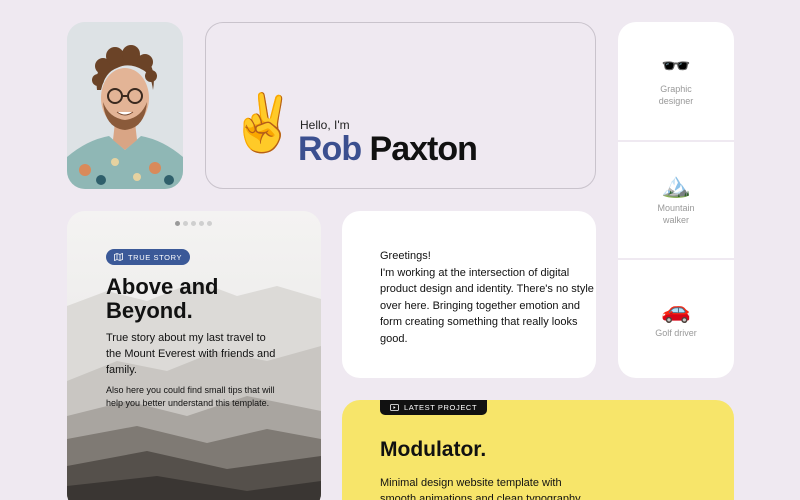 The image size is (800, 500). Describe the element at coordinates (676, 185) in the screenshot. I see `mountain-icon: 🏔️` at that location.